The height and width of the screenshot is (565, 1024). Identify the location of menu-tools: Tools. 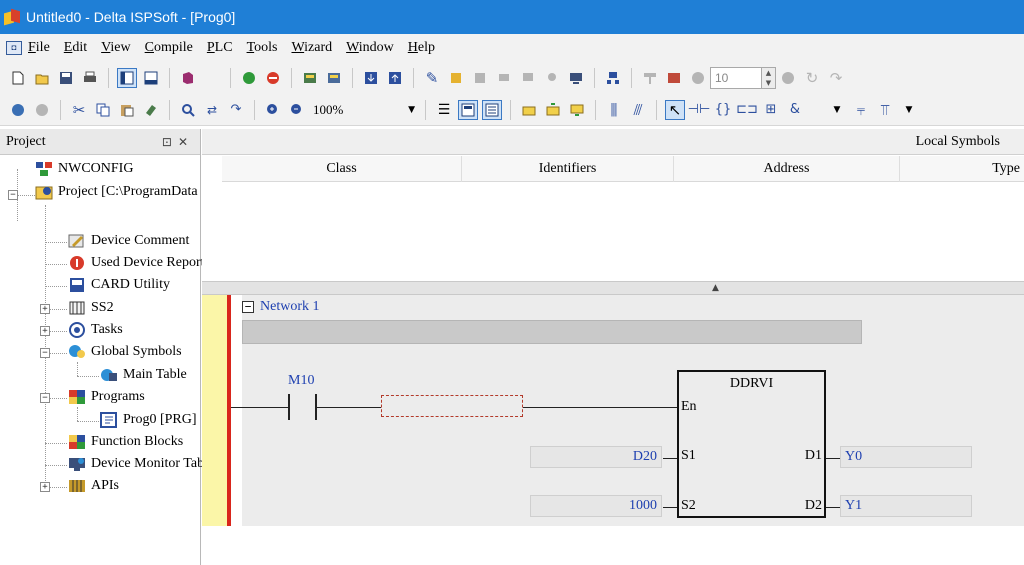
(262, 48).